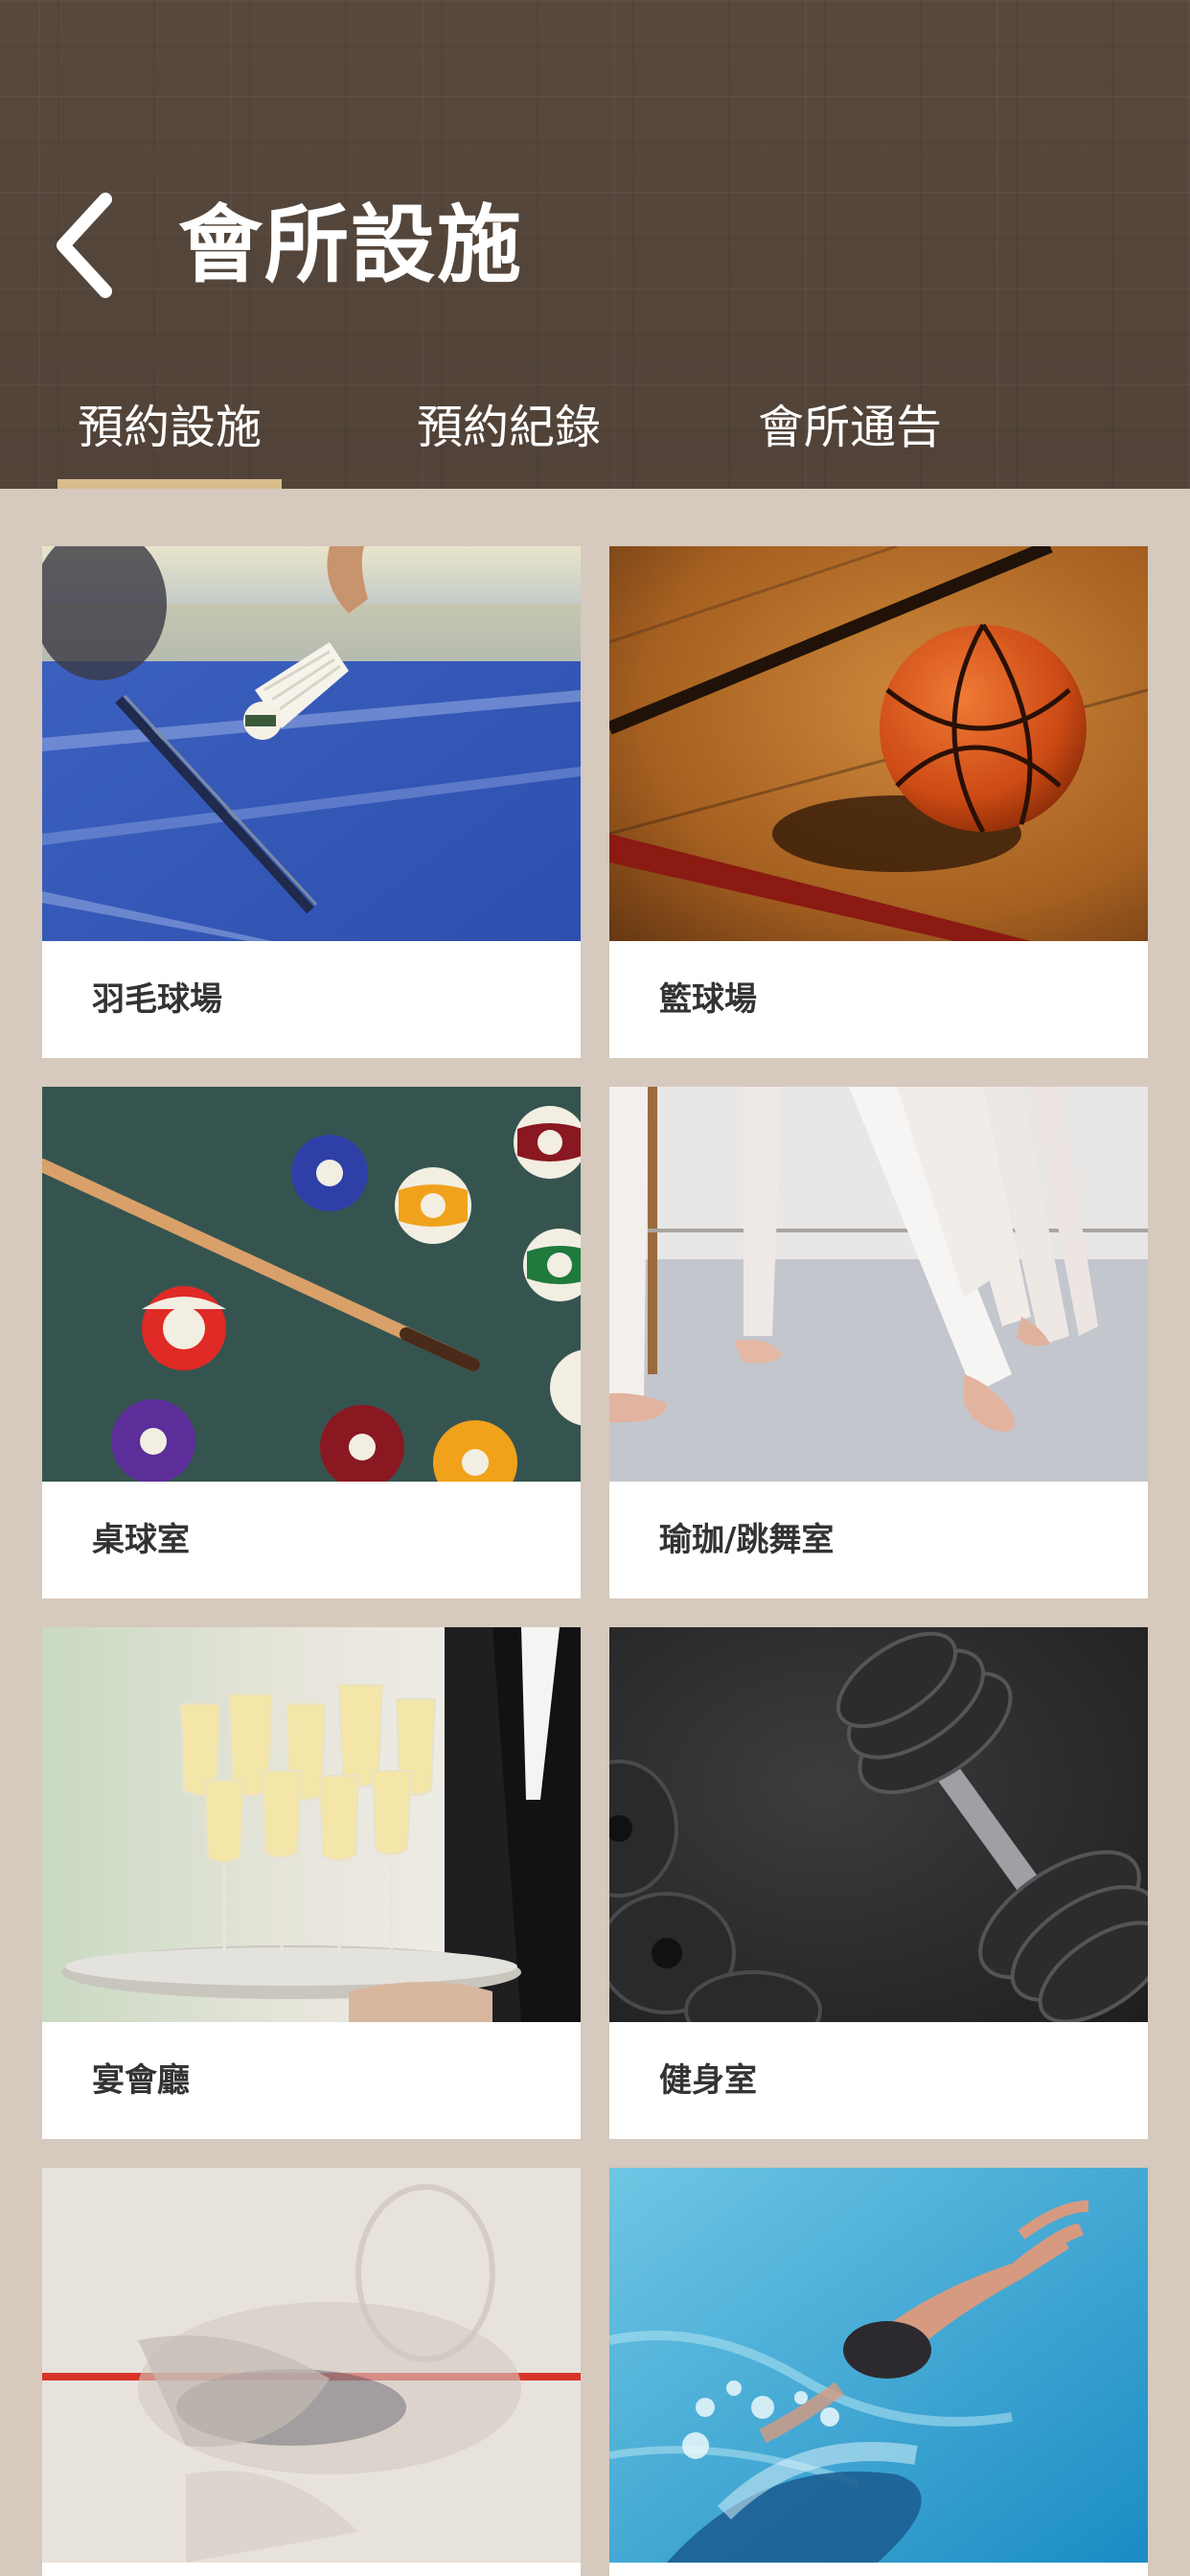  I want to click on page-title: 會所設施, so click(351, 245).